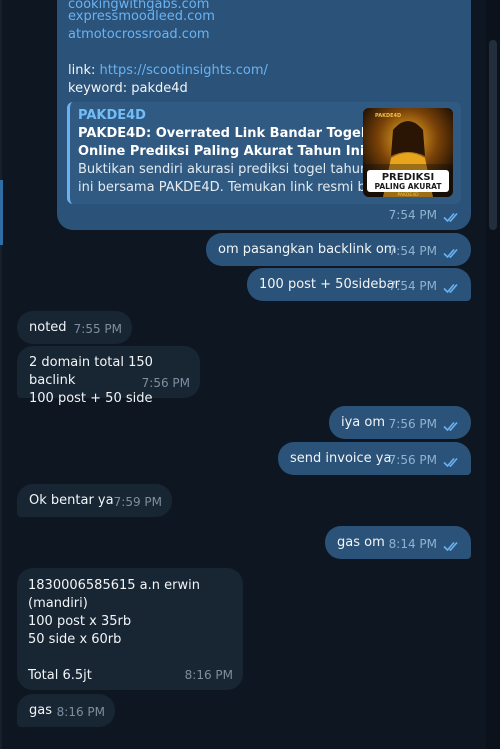 The width and height of the screenshot is (500, 749). I want to click on message-outgoing: om pasangkan backlink om 7:54 PM, so click(338, 249).